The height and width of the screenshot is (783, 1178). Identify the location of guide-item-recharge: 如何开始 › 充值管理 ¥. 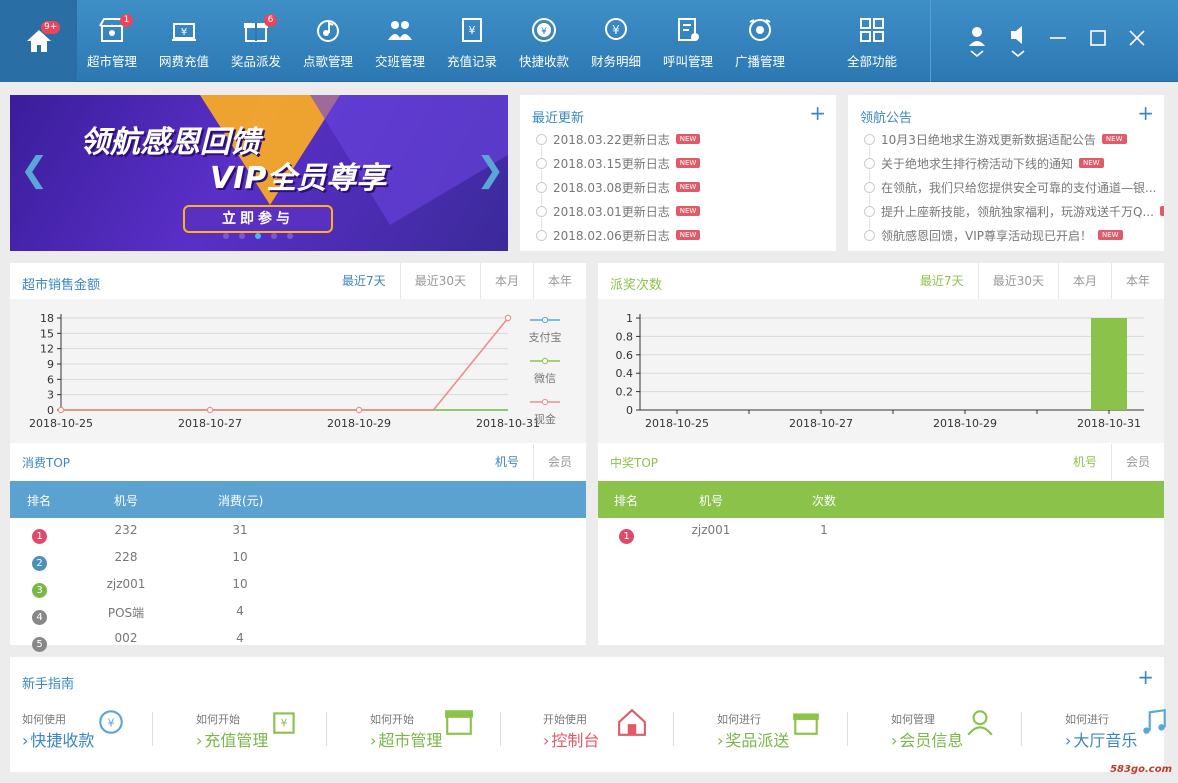
(261, 728).